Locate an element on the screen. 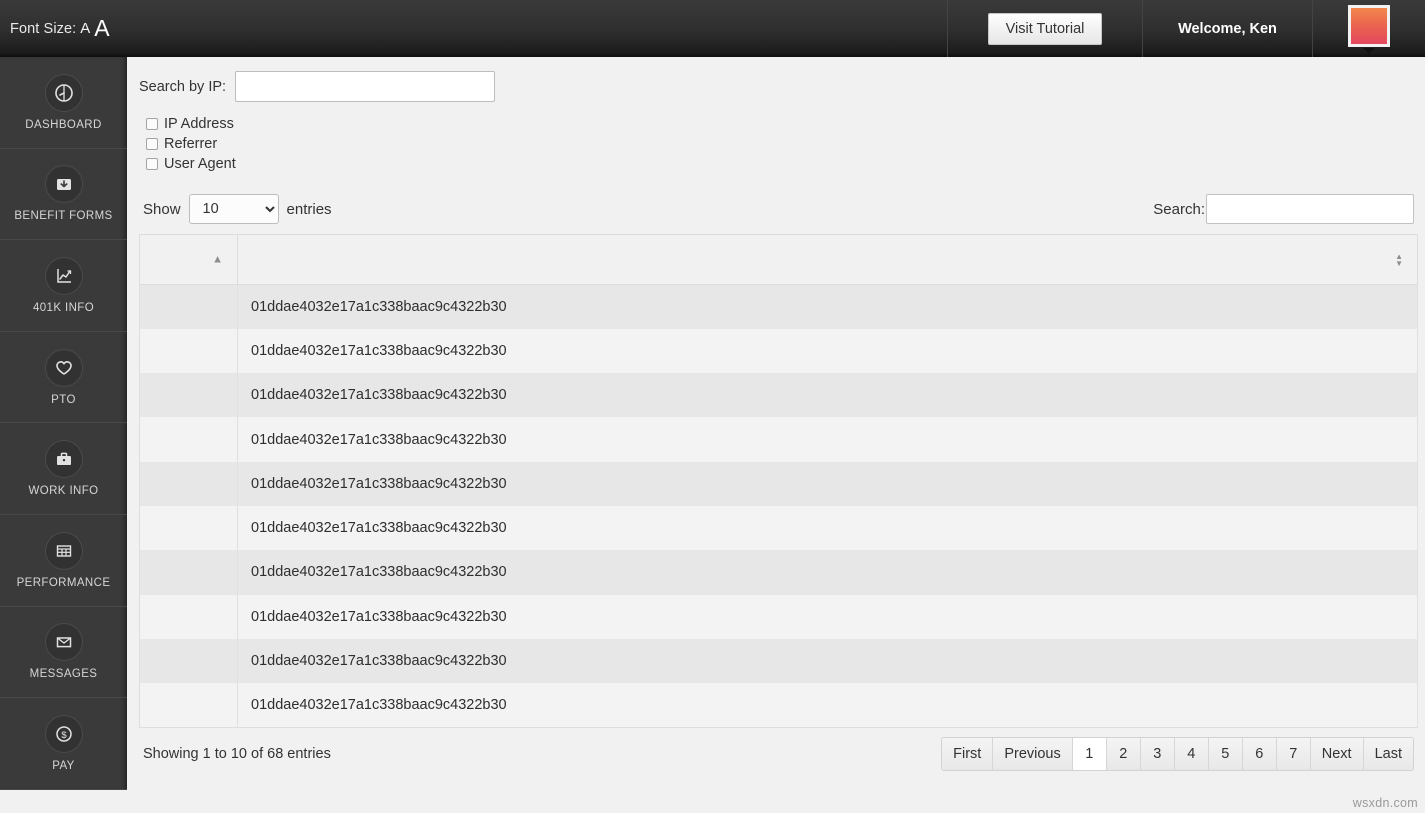 The image size is (1425, 813). dollar-circle-icon: $ is located at coordinates (63, 733).